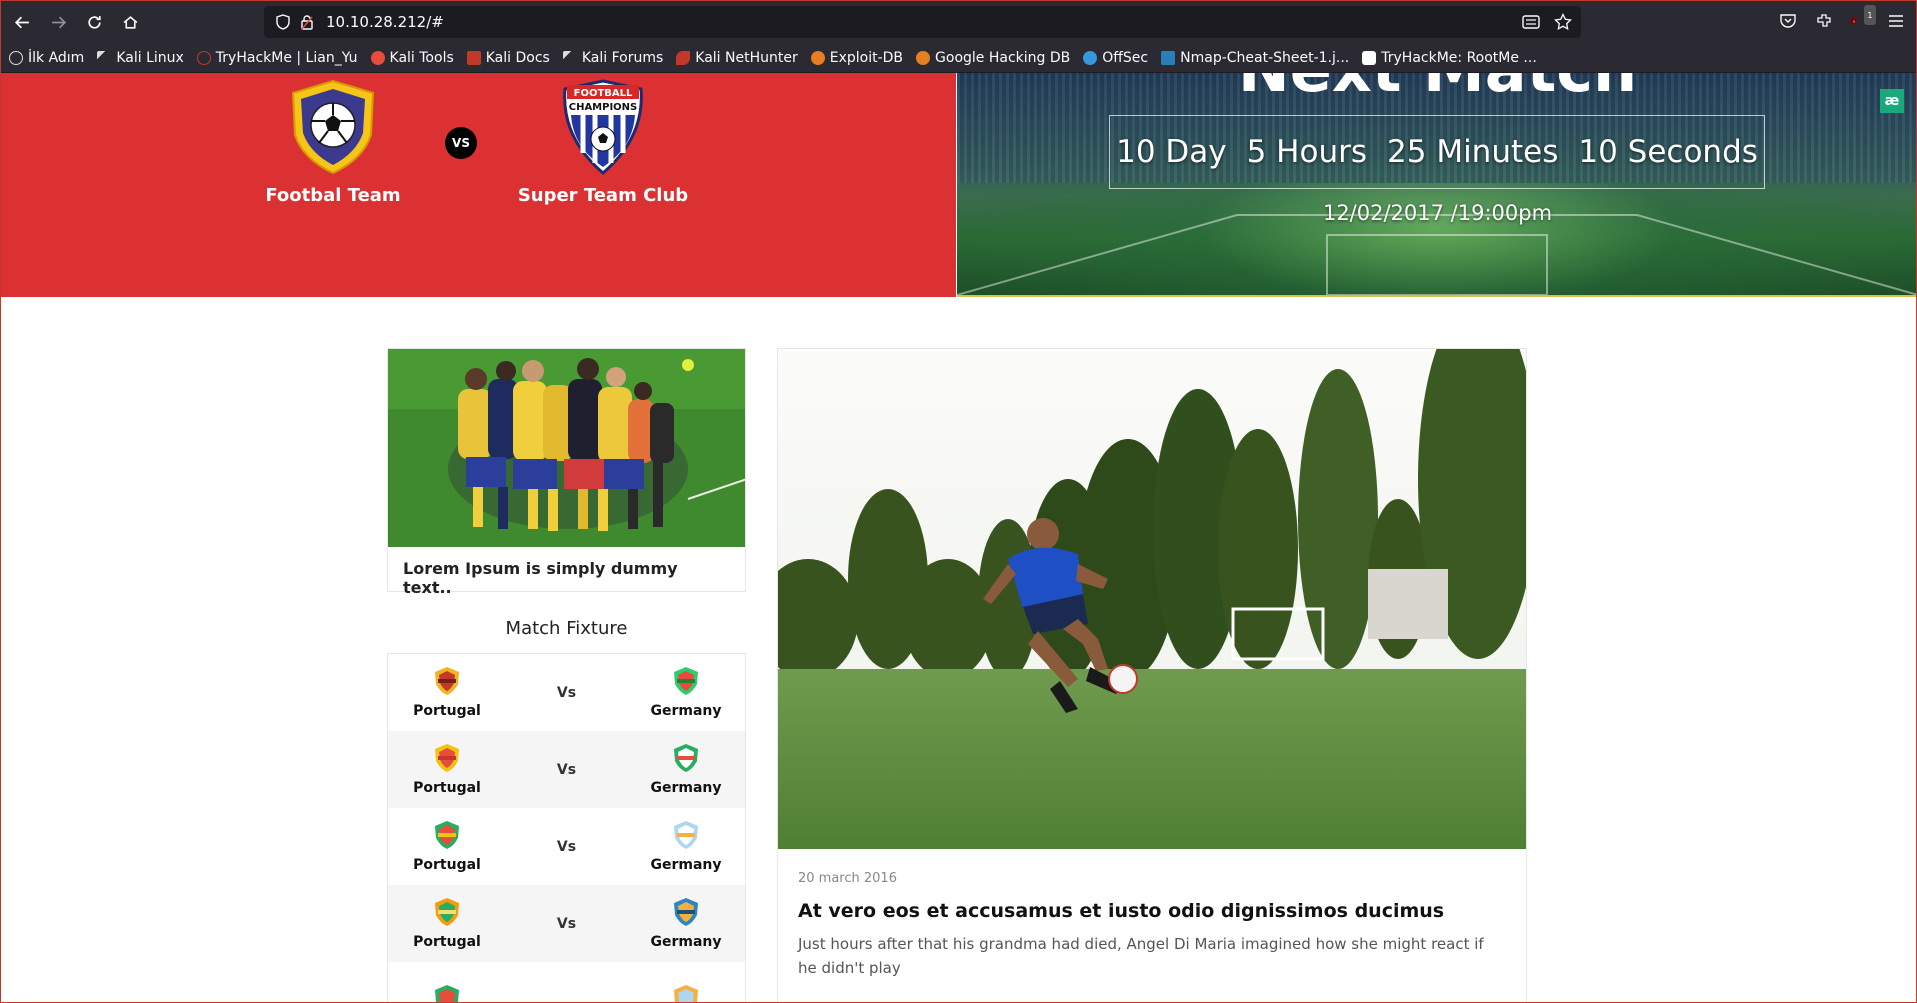  I want to click on kali-dragon-icon, so click(104, 57).